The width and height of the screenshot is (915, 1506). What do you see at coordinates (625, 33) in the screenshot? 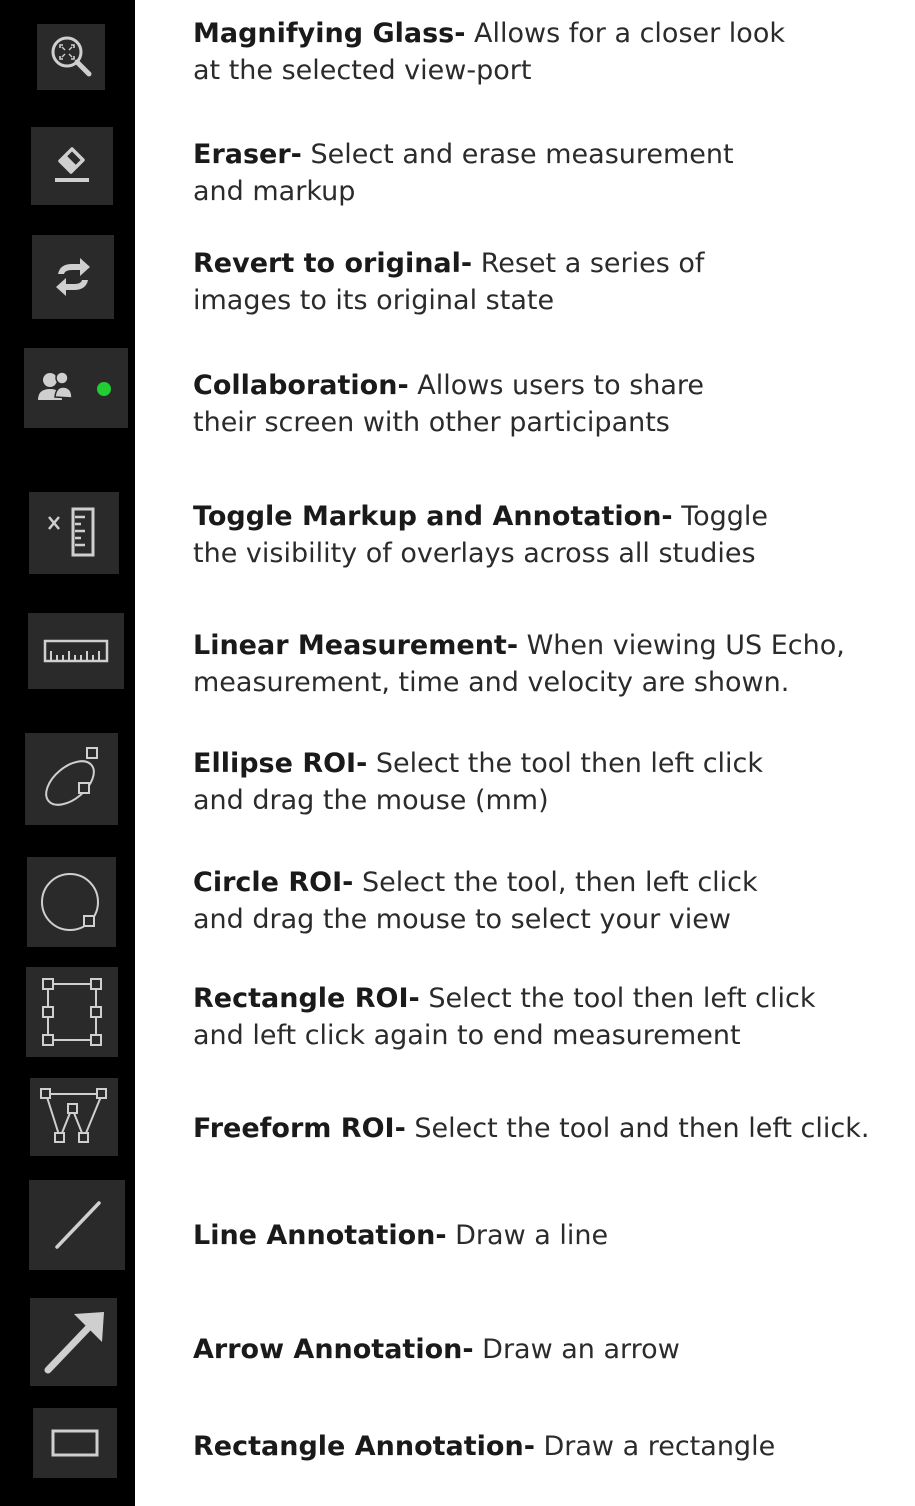
I see `tool-desc-line1: Allows for a closer look` at bounding box center [625, 33].